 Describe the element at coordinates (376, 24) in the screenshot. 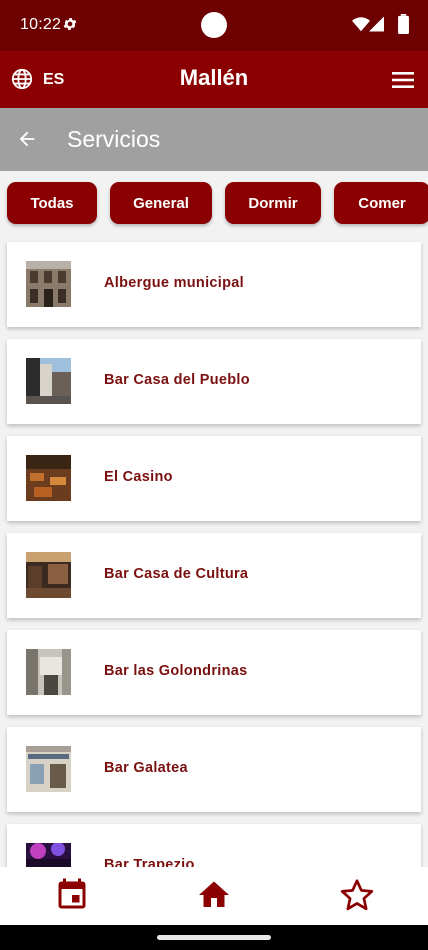

I see `signal-icon` at that location.